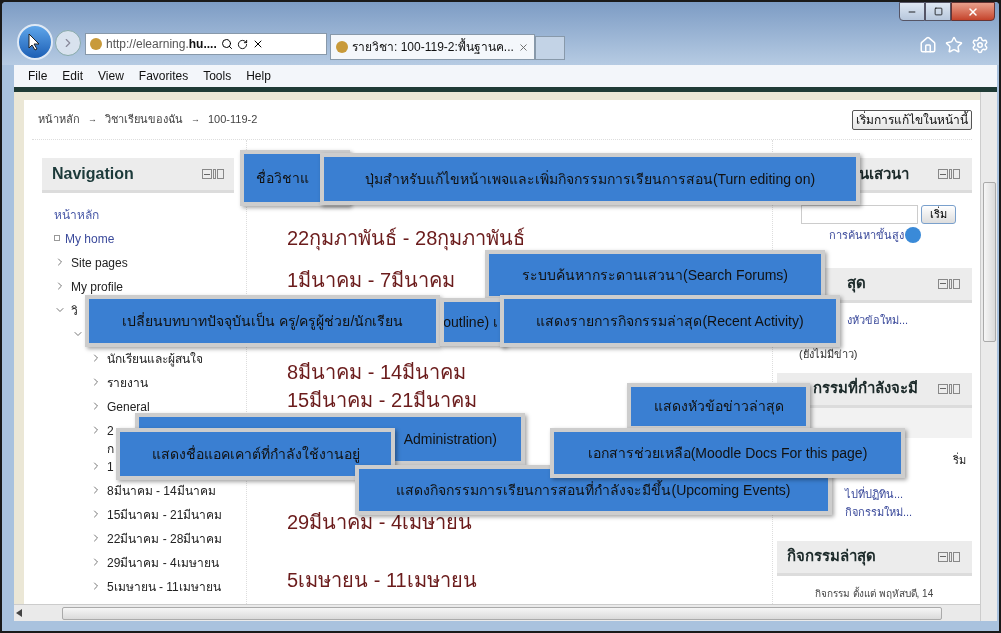 This screenshot has height=633, width=1001. I want to click on callout-text: แสดงชื่อแอคเคาต์ที่กำลังใช้งานอยู่, so click(255, 454).